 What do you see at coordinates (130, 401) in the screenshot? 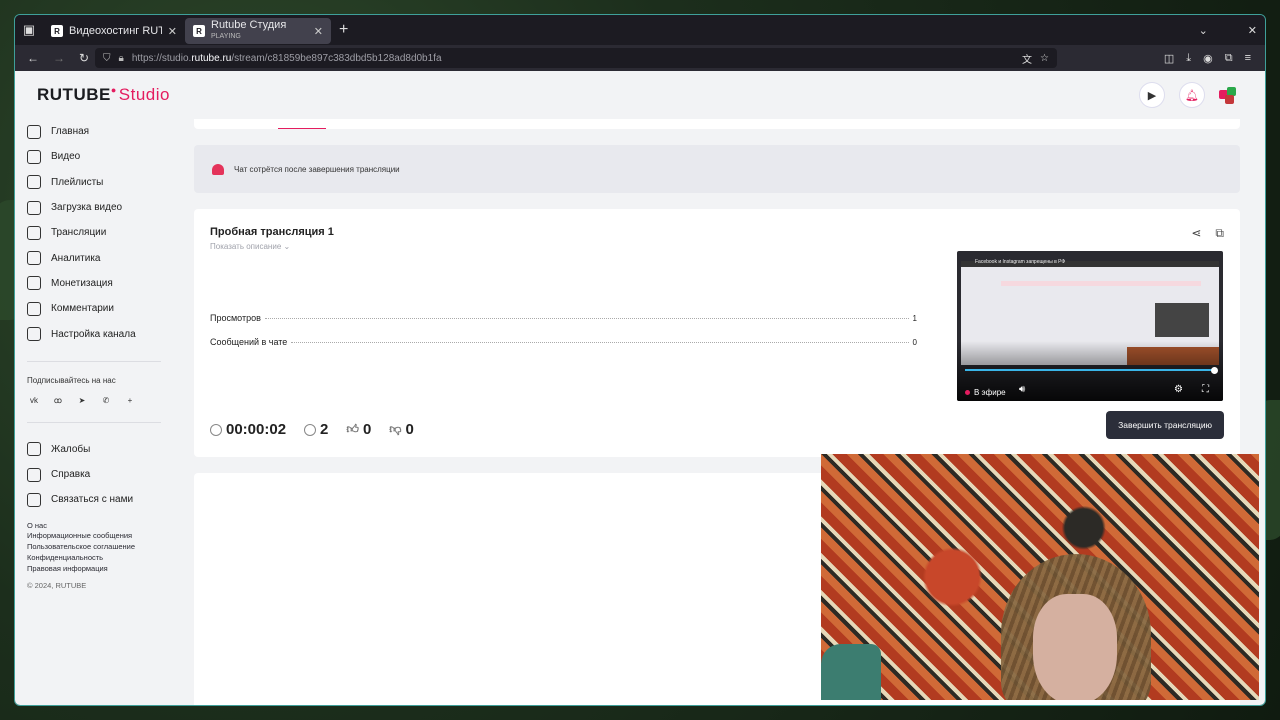
I see `more-icon: +` at bounding box center [130, 401].